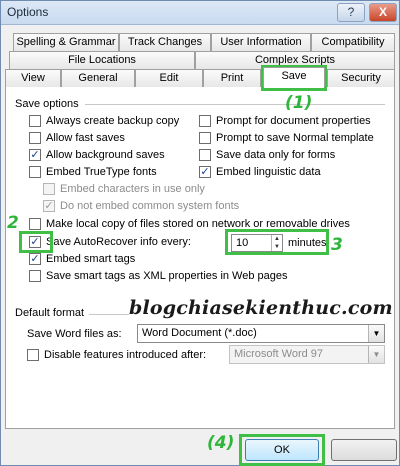  Describe the element at coordinates (13, 223) in the screenshot. I see `annotation-2: 2` at that location.